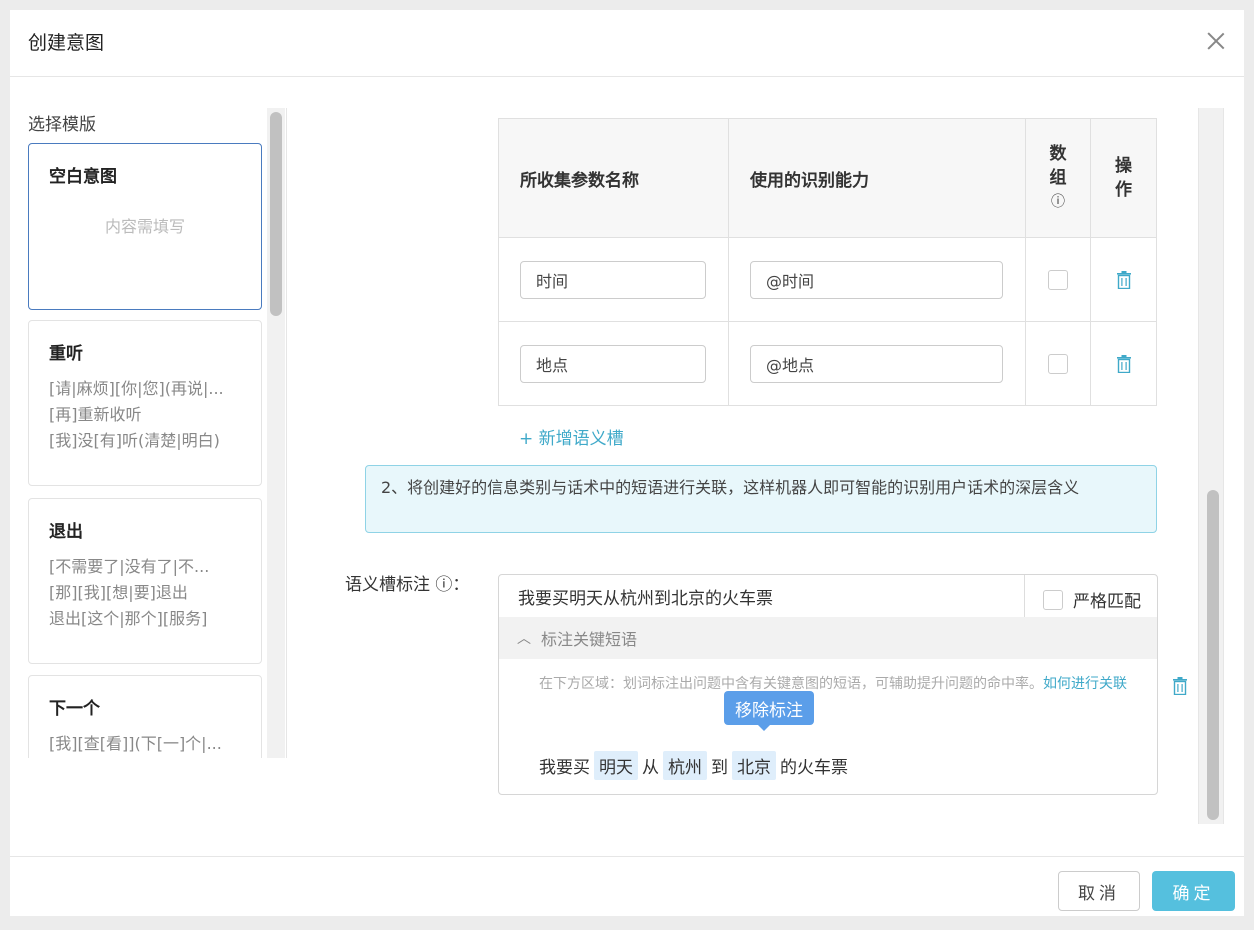 This screenshot has width=1254, height=930. I want to click on sentence-segment: 我要买, so click(564, 768).